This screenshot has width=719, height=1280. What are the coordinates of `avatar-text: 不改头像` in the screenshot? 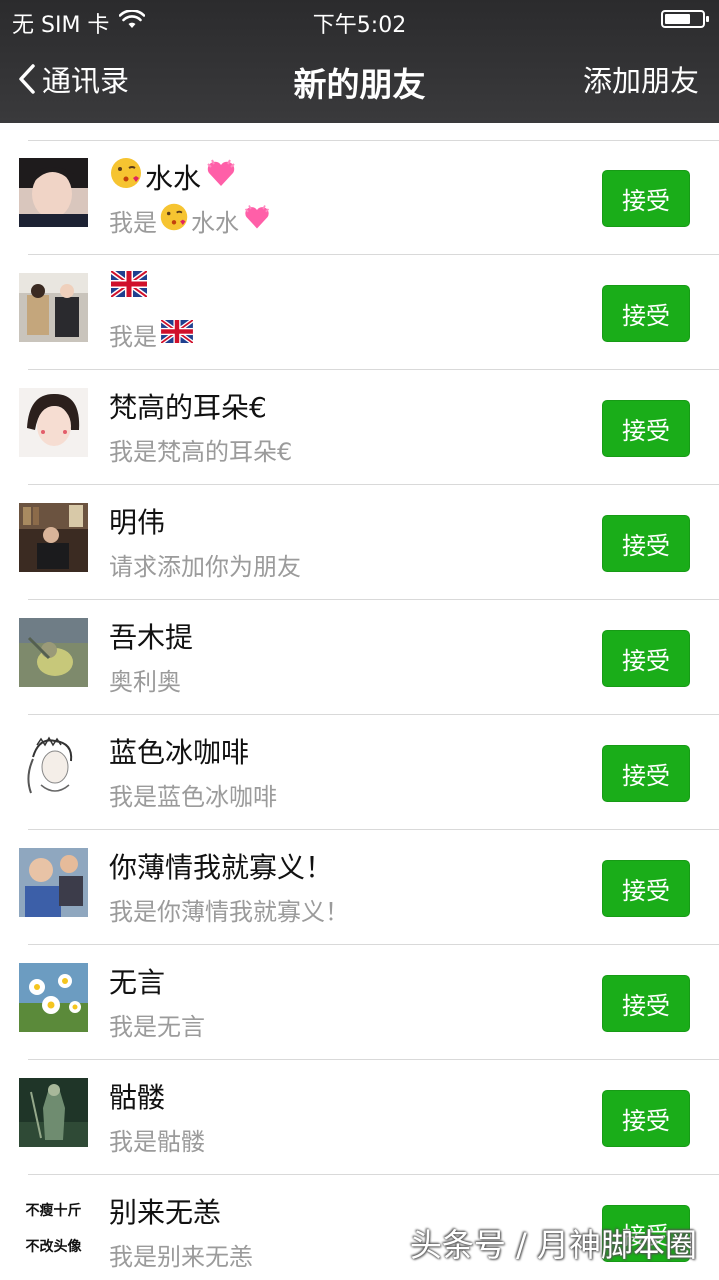 It's located at (54, 1246).